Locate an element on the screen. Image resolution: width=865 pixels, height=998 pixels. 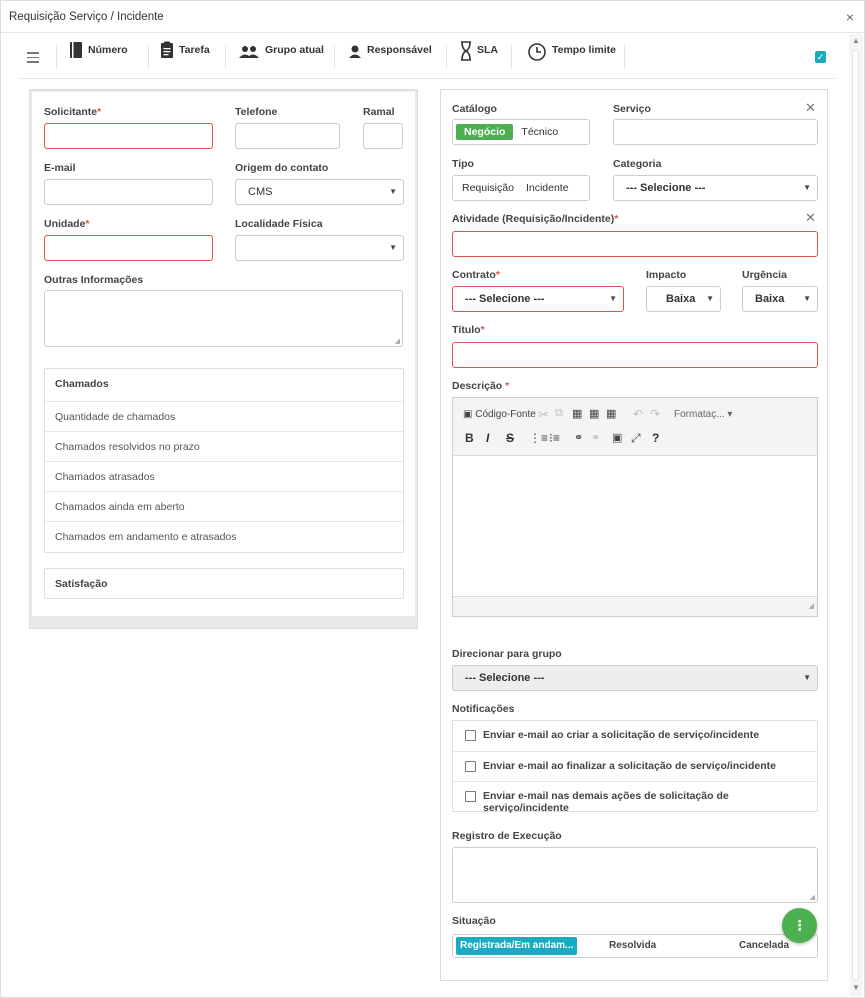
origem-select: CMS ▼ is located at coordinates (319, 192).